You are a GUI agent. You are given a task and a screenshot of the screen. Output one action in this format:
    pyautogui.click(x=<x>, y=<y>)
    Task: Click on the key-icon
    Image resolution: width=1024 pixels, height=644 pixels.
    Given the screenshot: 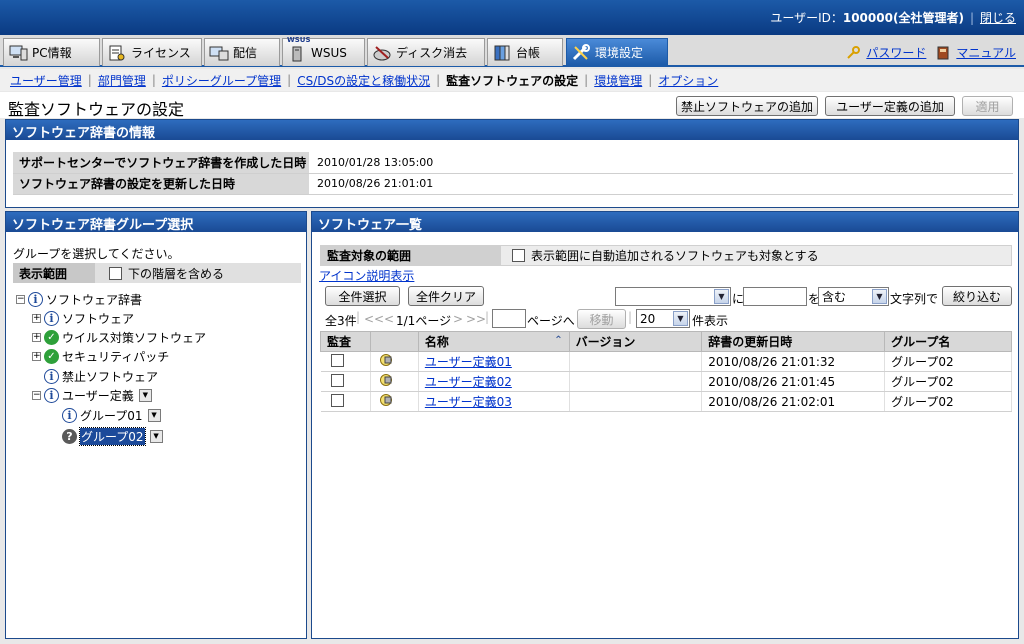 What is the action you would take?
    pyautogui.click(x=853, y=52)
    